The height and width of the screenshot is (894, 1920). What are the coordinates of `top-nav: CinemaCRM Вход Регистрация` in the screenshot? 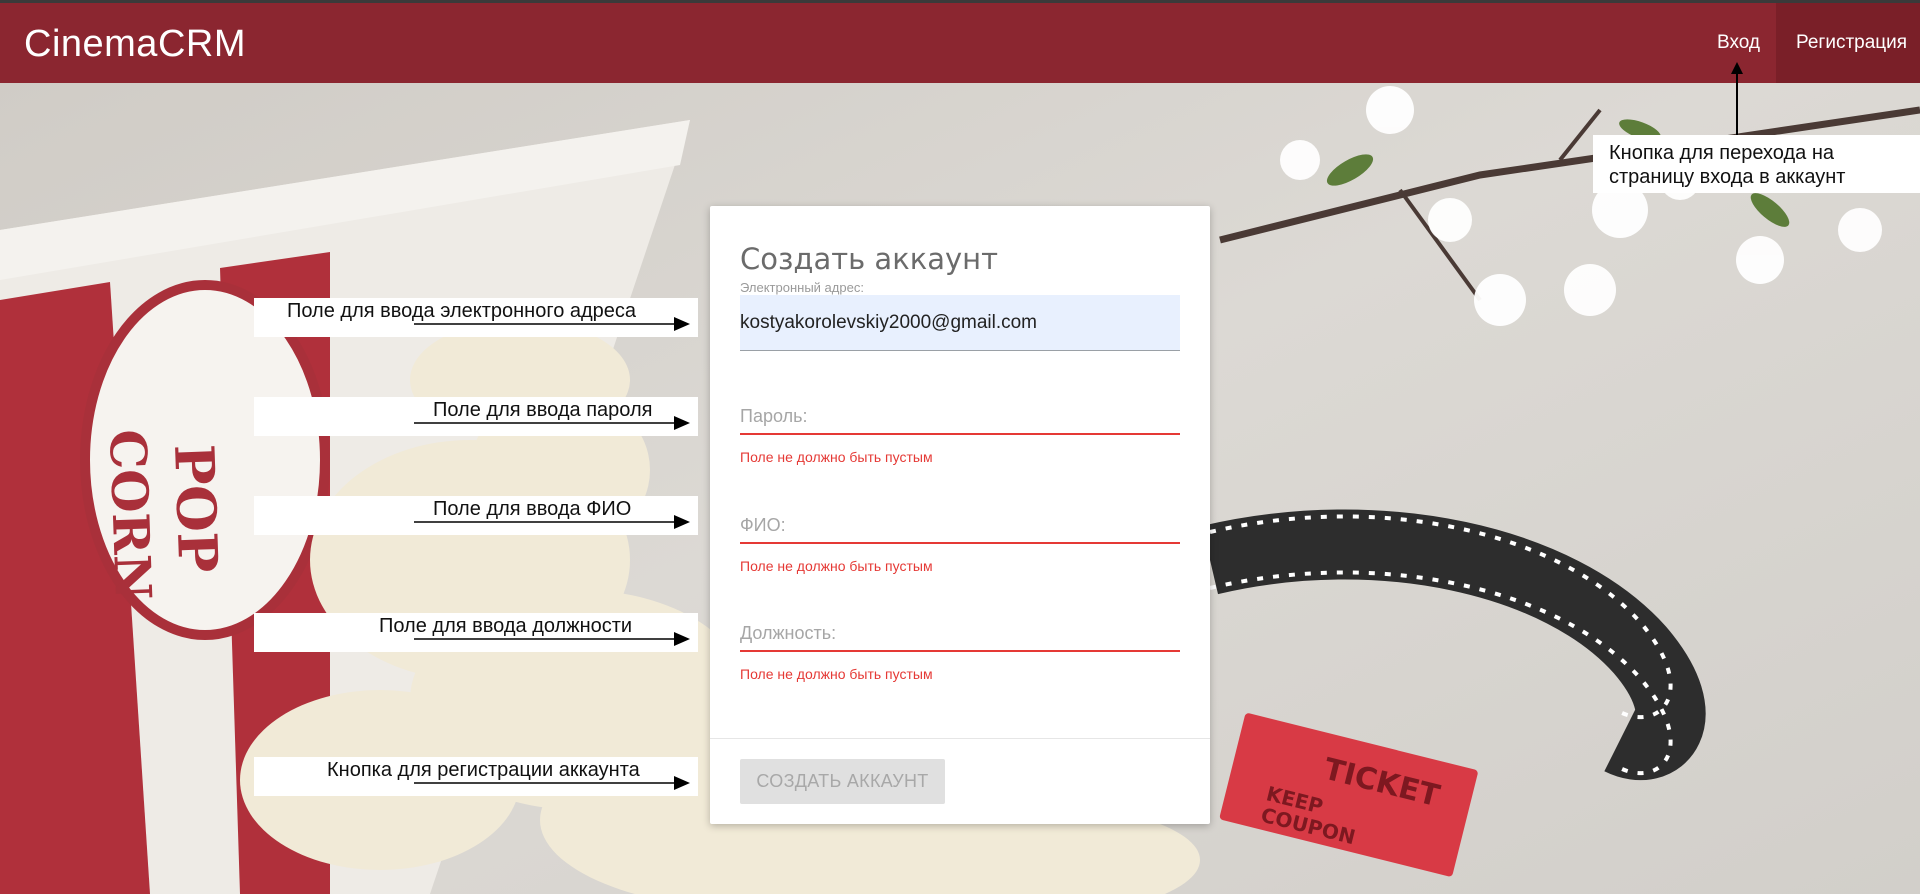 It's located at (960, 41).